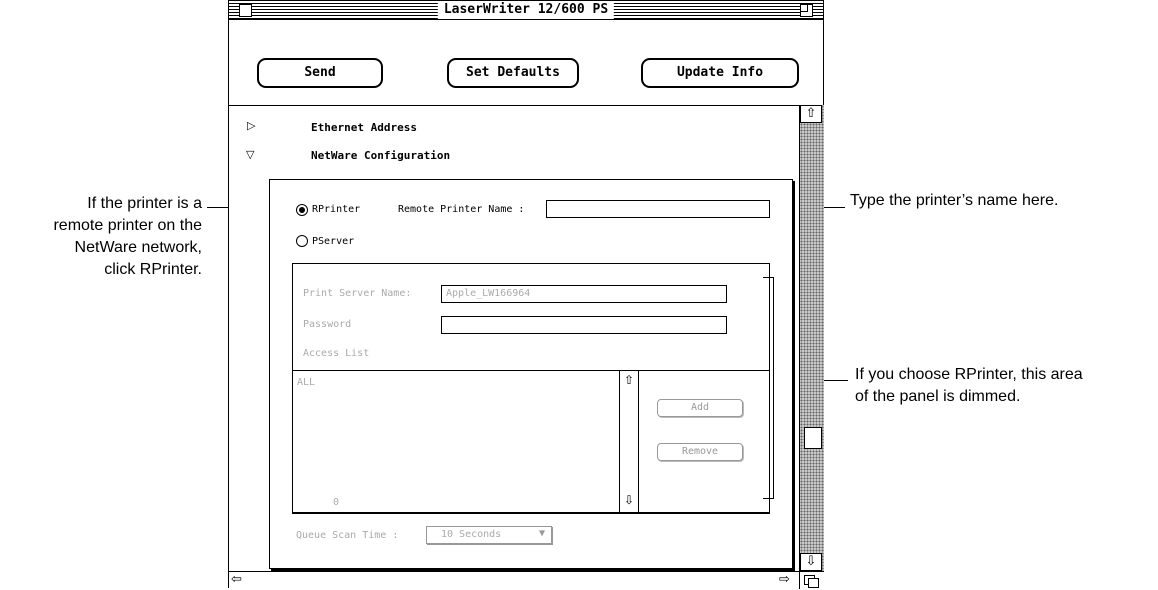 This screenshot has width=1158, height=590. Describe the element at coordinates (938, 396) in the screenshot. I see `callout-line: of the panel is dimmed.` at that location.